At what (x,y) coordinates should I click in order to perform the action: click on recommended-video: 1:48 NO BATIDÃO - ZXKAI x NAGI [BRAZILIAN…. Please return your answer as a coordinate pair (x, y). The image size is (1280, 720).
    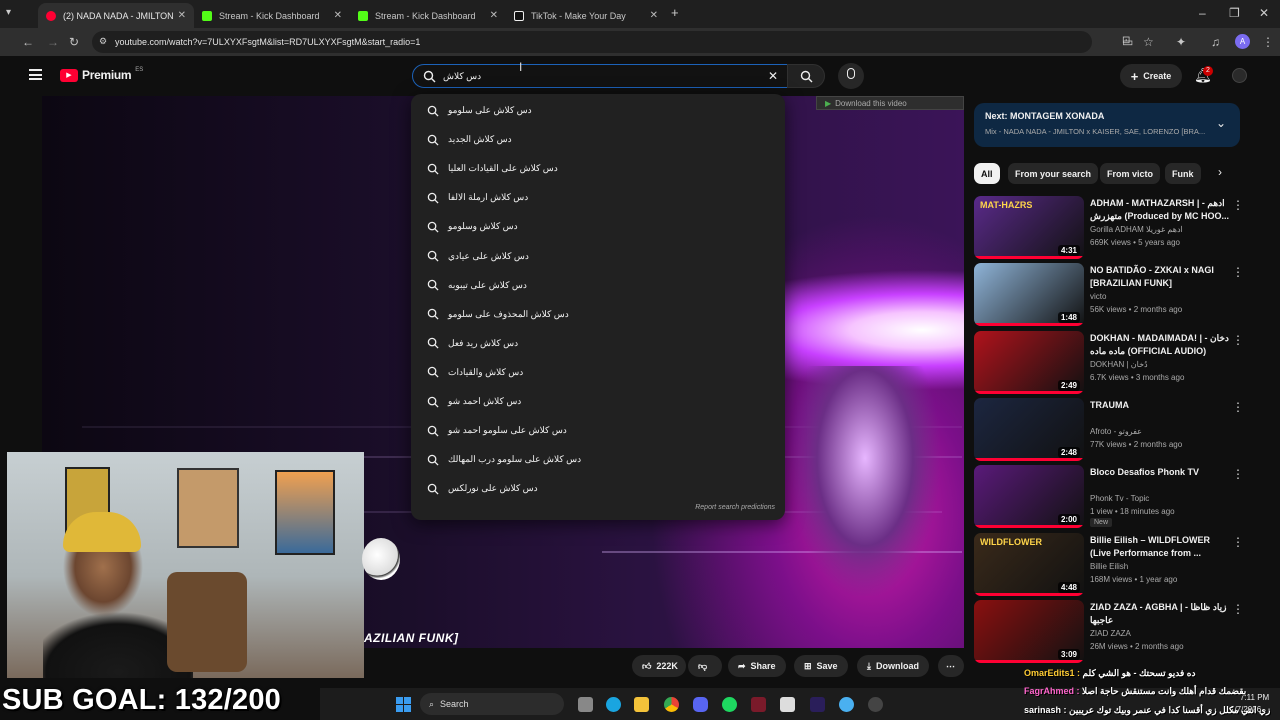
    Looking at the image, I should click on (1109, 295).